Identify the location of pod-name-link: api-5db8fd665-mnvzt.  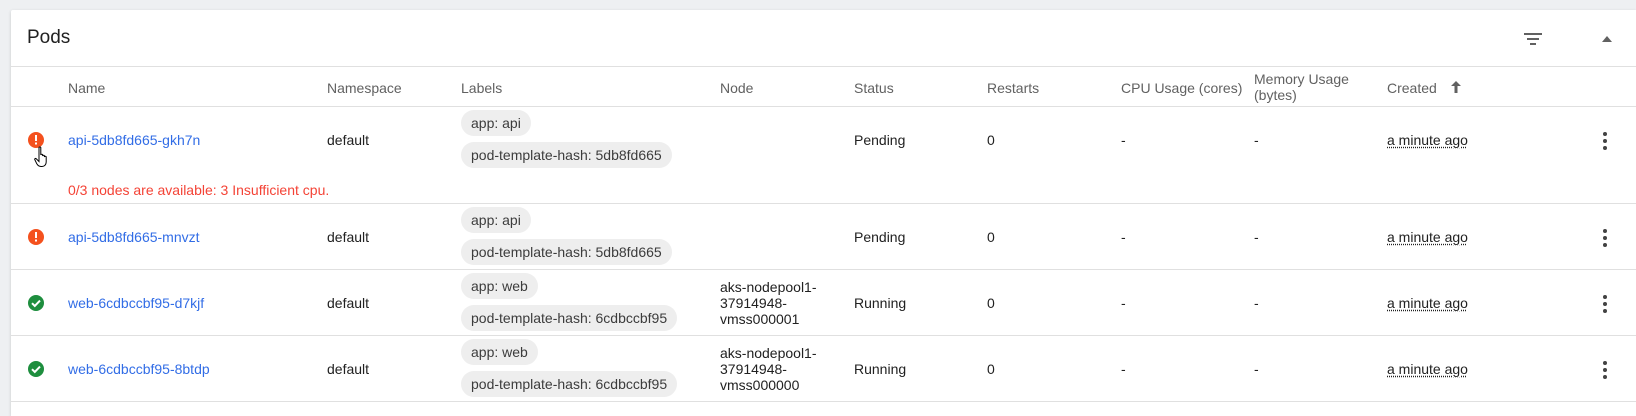
(134, 237).